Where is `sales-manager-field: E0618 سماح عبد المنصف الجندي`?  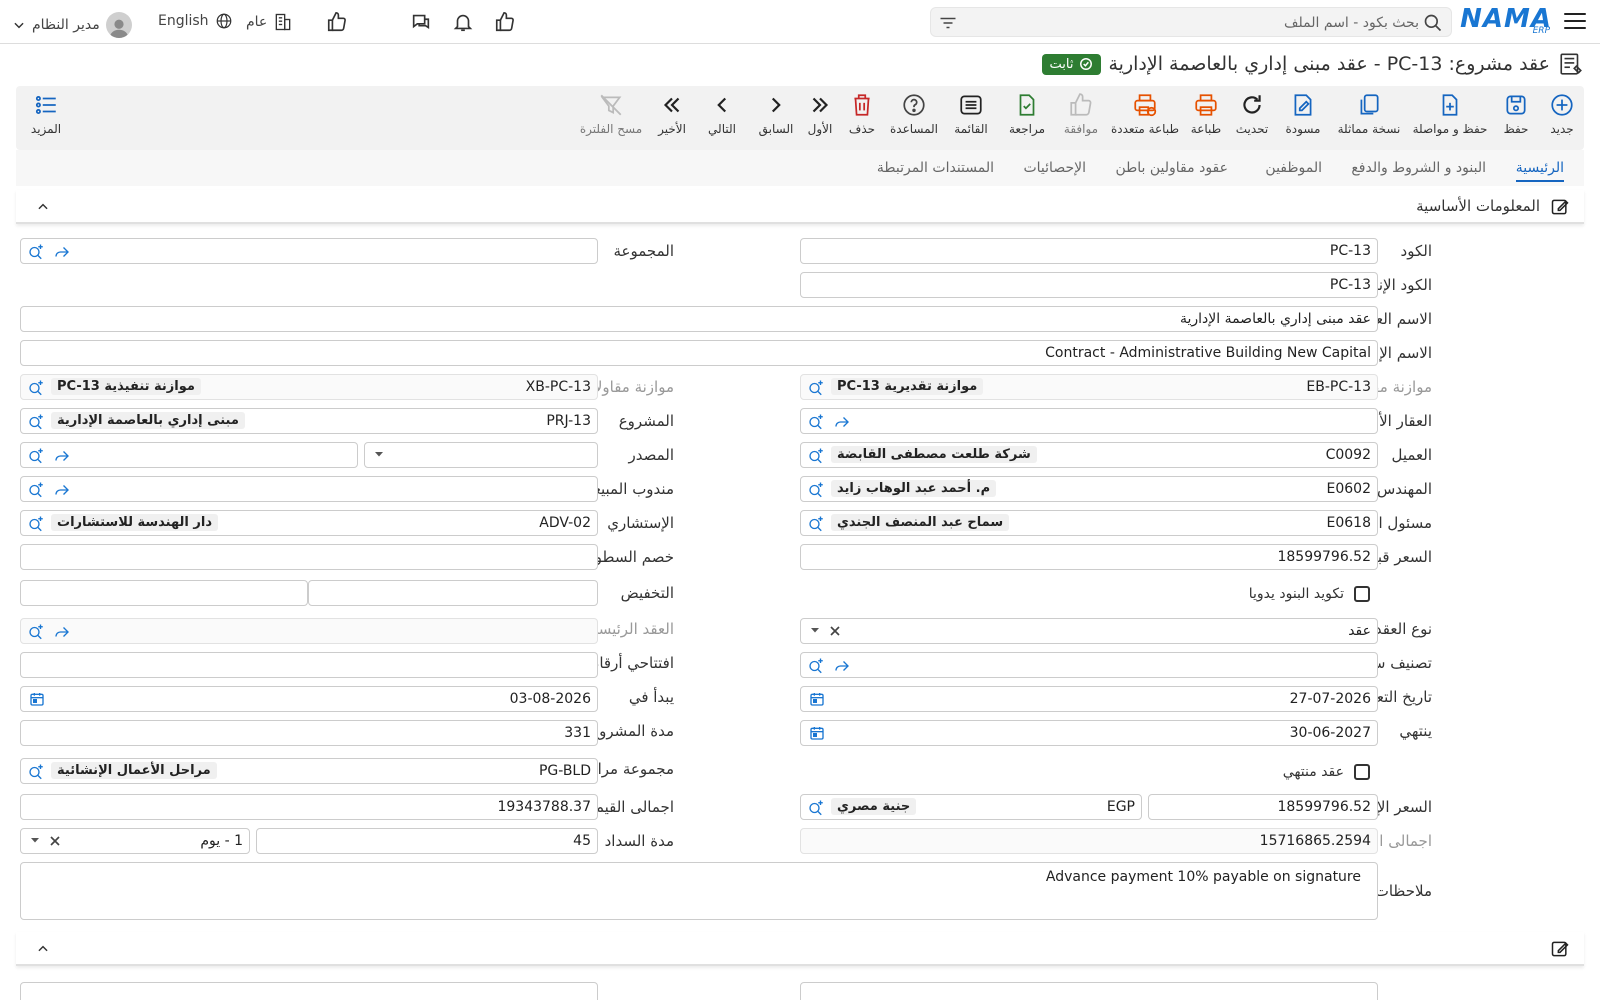
sales-manager-field: E0618 سماح عبد المنصف الجندي is located at coordinates (1089, 523).